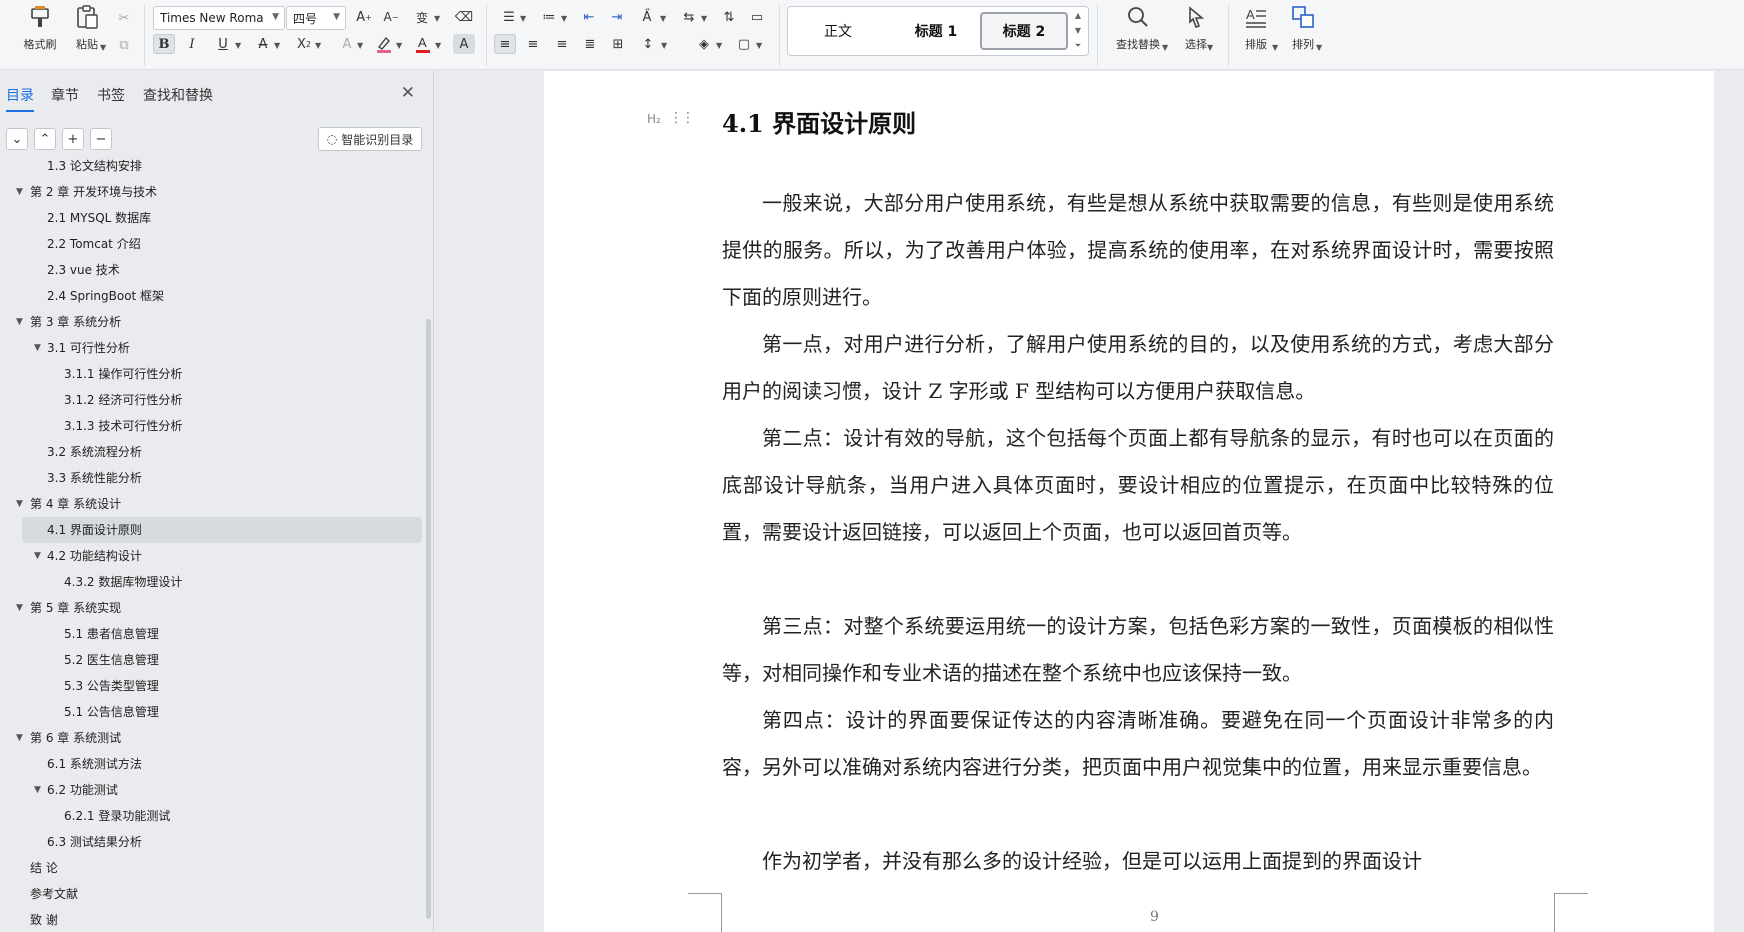  Describe the element at coordinates (408, 93) in the screenshot. I see `close-icon: ✕` at that location.